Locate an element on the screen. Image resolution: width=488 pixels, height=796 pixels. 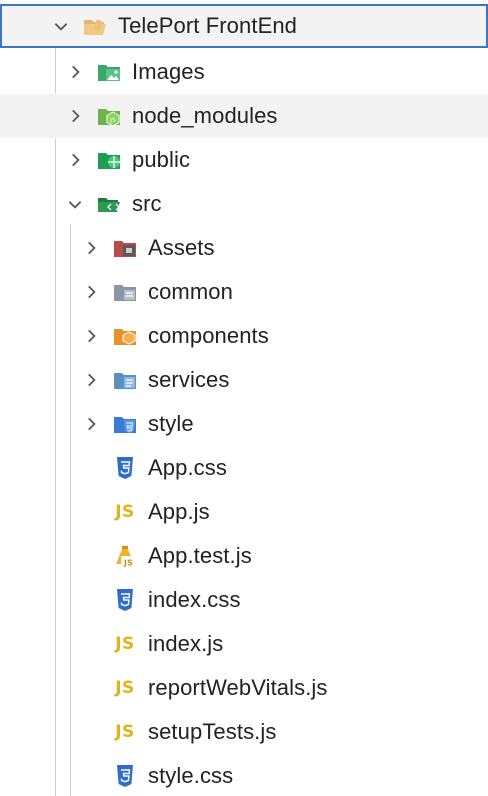
tree-item-label: setupTests.js is located at coordinates (212, 731).